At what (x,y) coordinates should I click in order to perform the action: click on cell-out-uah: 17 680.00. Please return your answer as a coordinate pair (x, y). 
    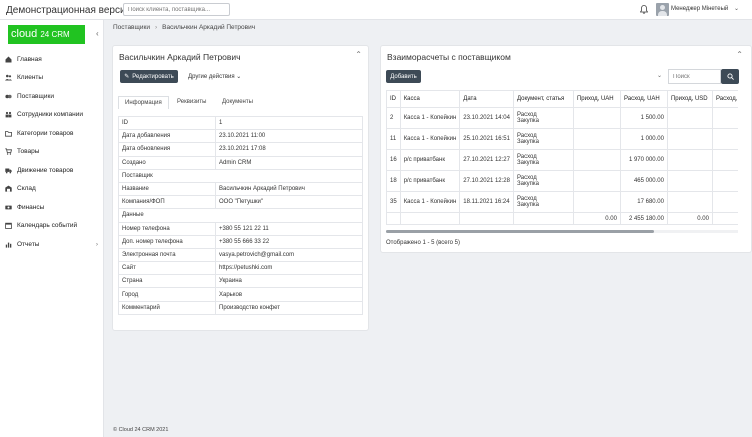
    Looking at the image, I should click on (643, 202).